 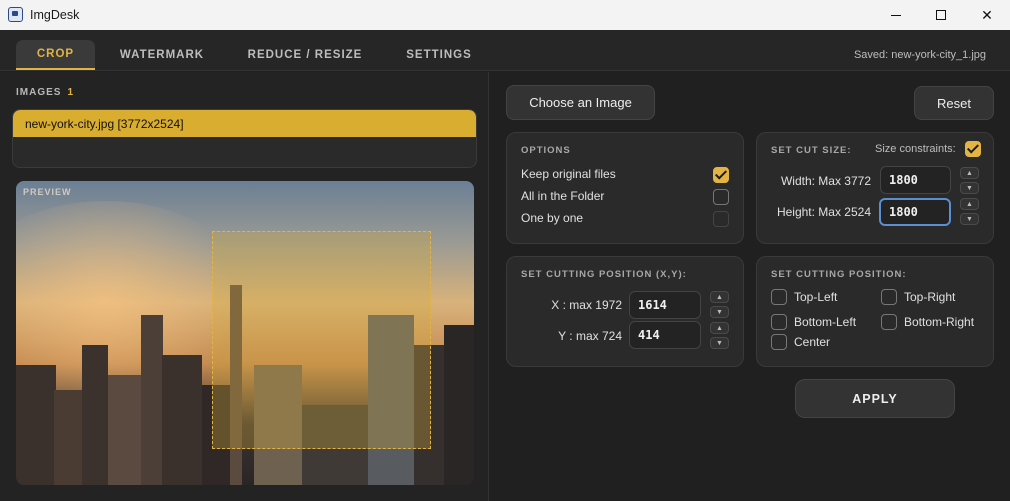 What do you see at coordinates (568, 174) in the screenshot?
I see `option-keep-original-label: Keep original files` at bounding box center [568, 174].